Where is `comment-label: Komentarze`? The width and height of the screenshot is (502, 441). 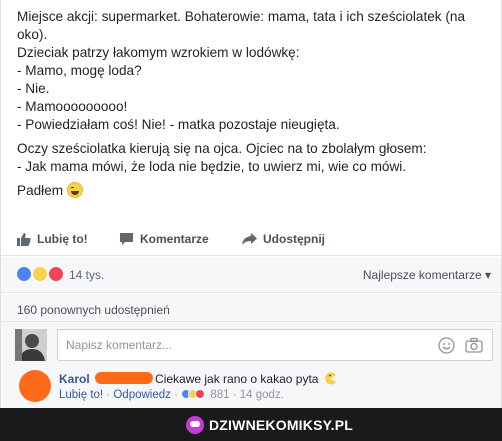 comment-label: Komentarze is located at coordinates (174, 239).